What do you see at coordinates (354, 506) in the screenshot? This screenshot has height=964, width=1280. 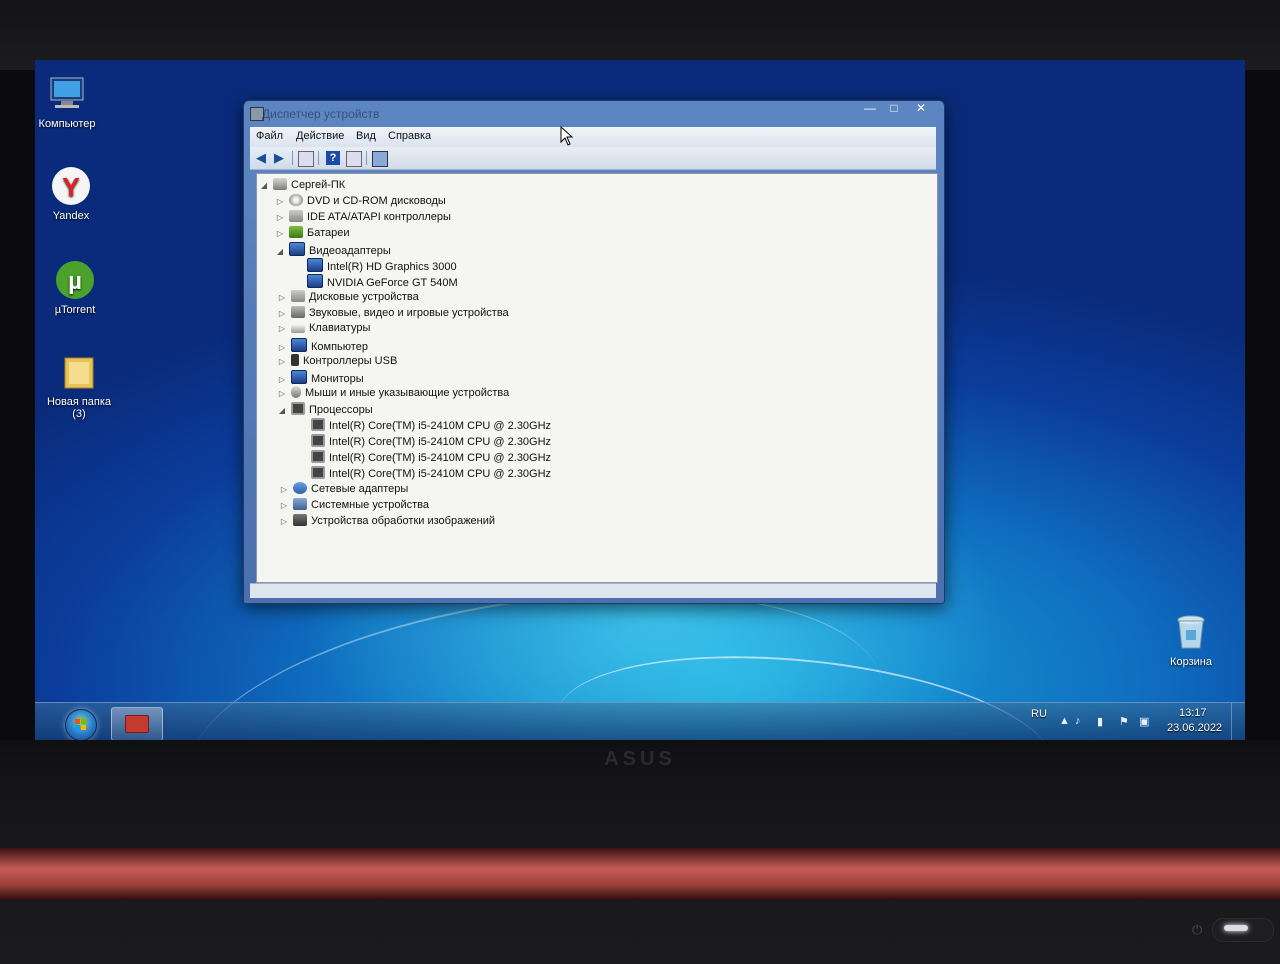 I see `tree-node-system-devices: ▷ Системные устройства` at bounding box center [354, 506].